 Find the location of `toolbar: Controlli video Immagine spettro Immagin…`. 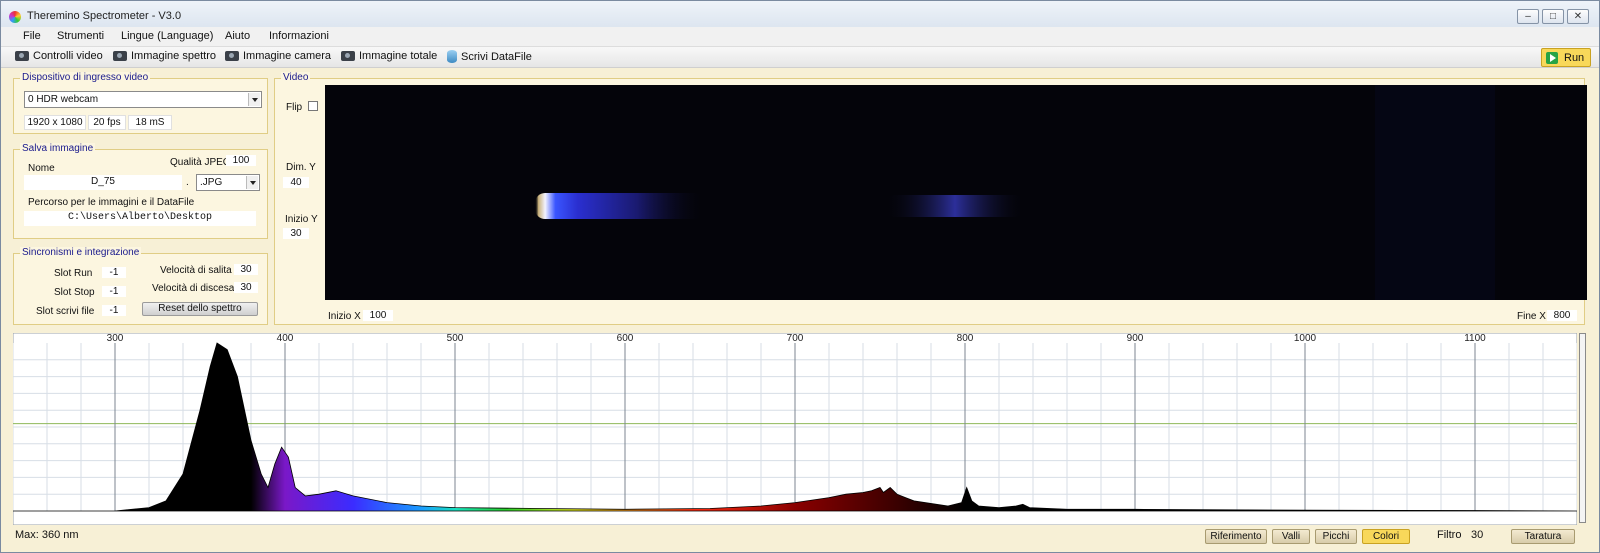

toolbar: Controlli video Immagine spettro Immagin… is located at coordinates (800, 57).